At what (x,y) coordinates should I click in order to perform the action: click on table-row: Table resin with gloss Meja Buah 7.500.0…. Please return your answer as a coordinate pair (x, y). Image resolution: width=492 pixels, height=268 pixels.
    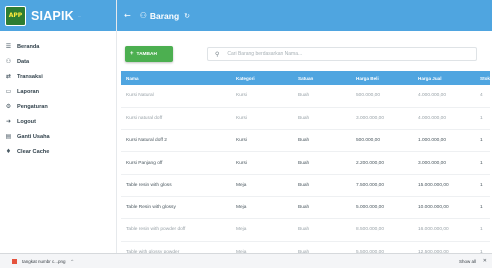
    Looking at the image, I should click on (305, 185).